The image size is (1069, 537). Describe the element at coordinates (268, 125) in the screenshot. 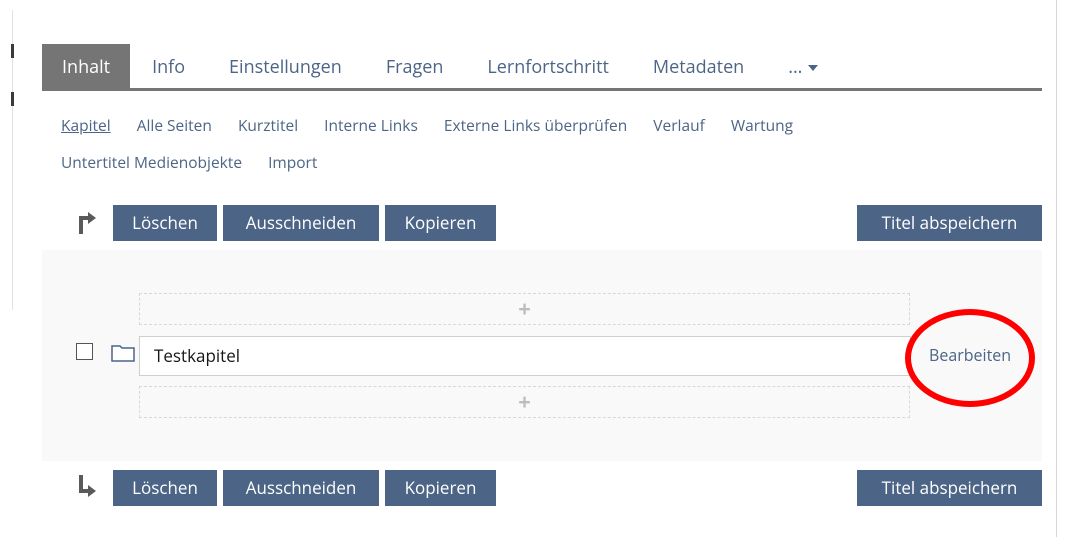

I see `subtab-kurztitel: Kurztitel` at that location.